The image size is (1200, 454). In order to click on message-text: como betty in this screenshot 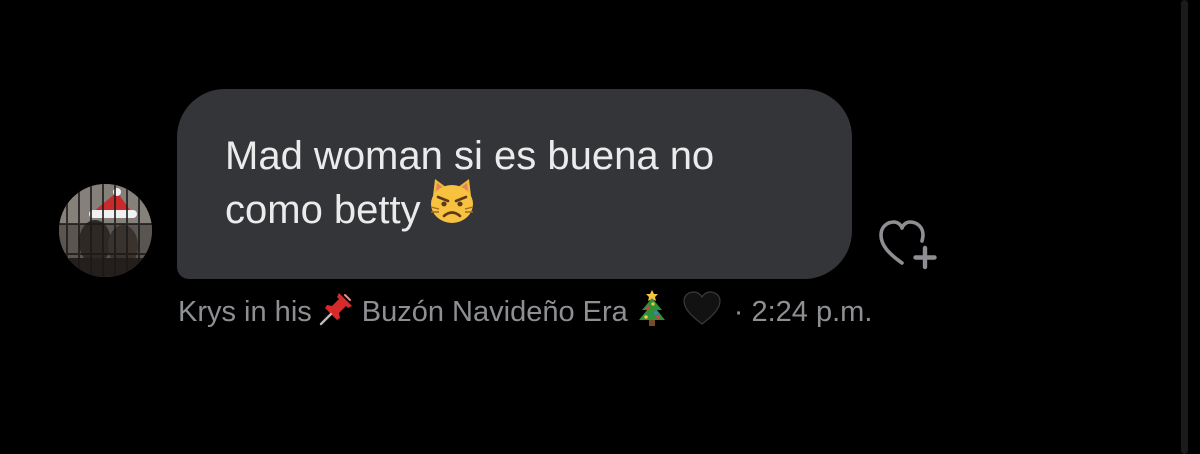, I will do `click(323, 210)`.